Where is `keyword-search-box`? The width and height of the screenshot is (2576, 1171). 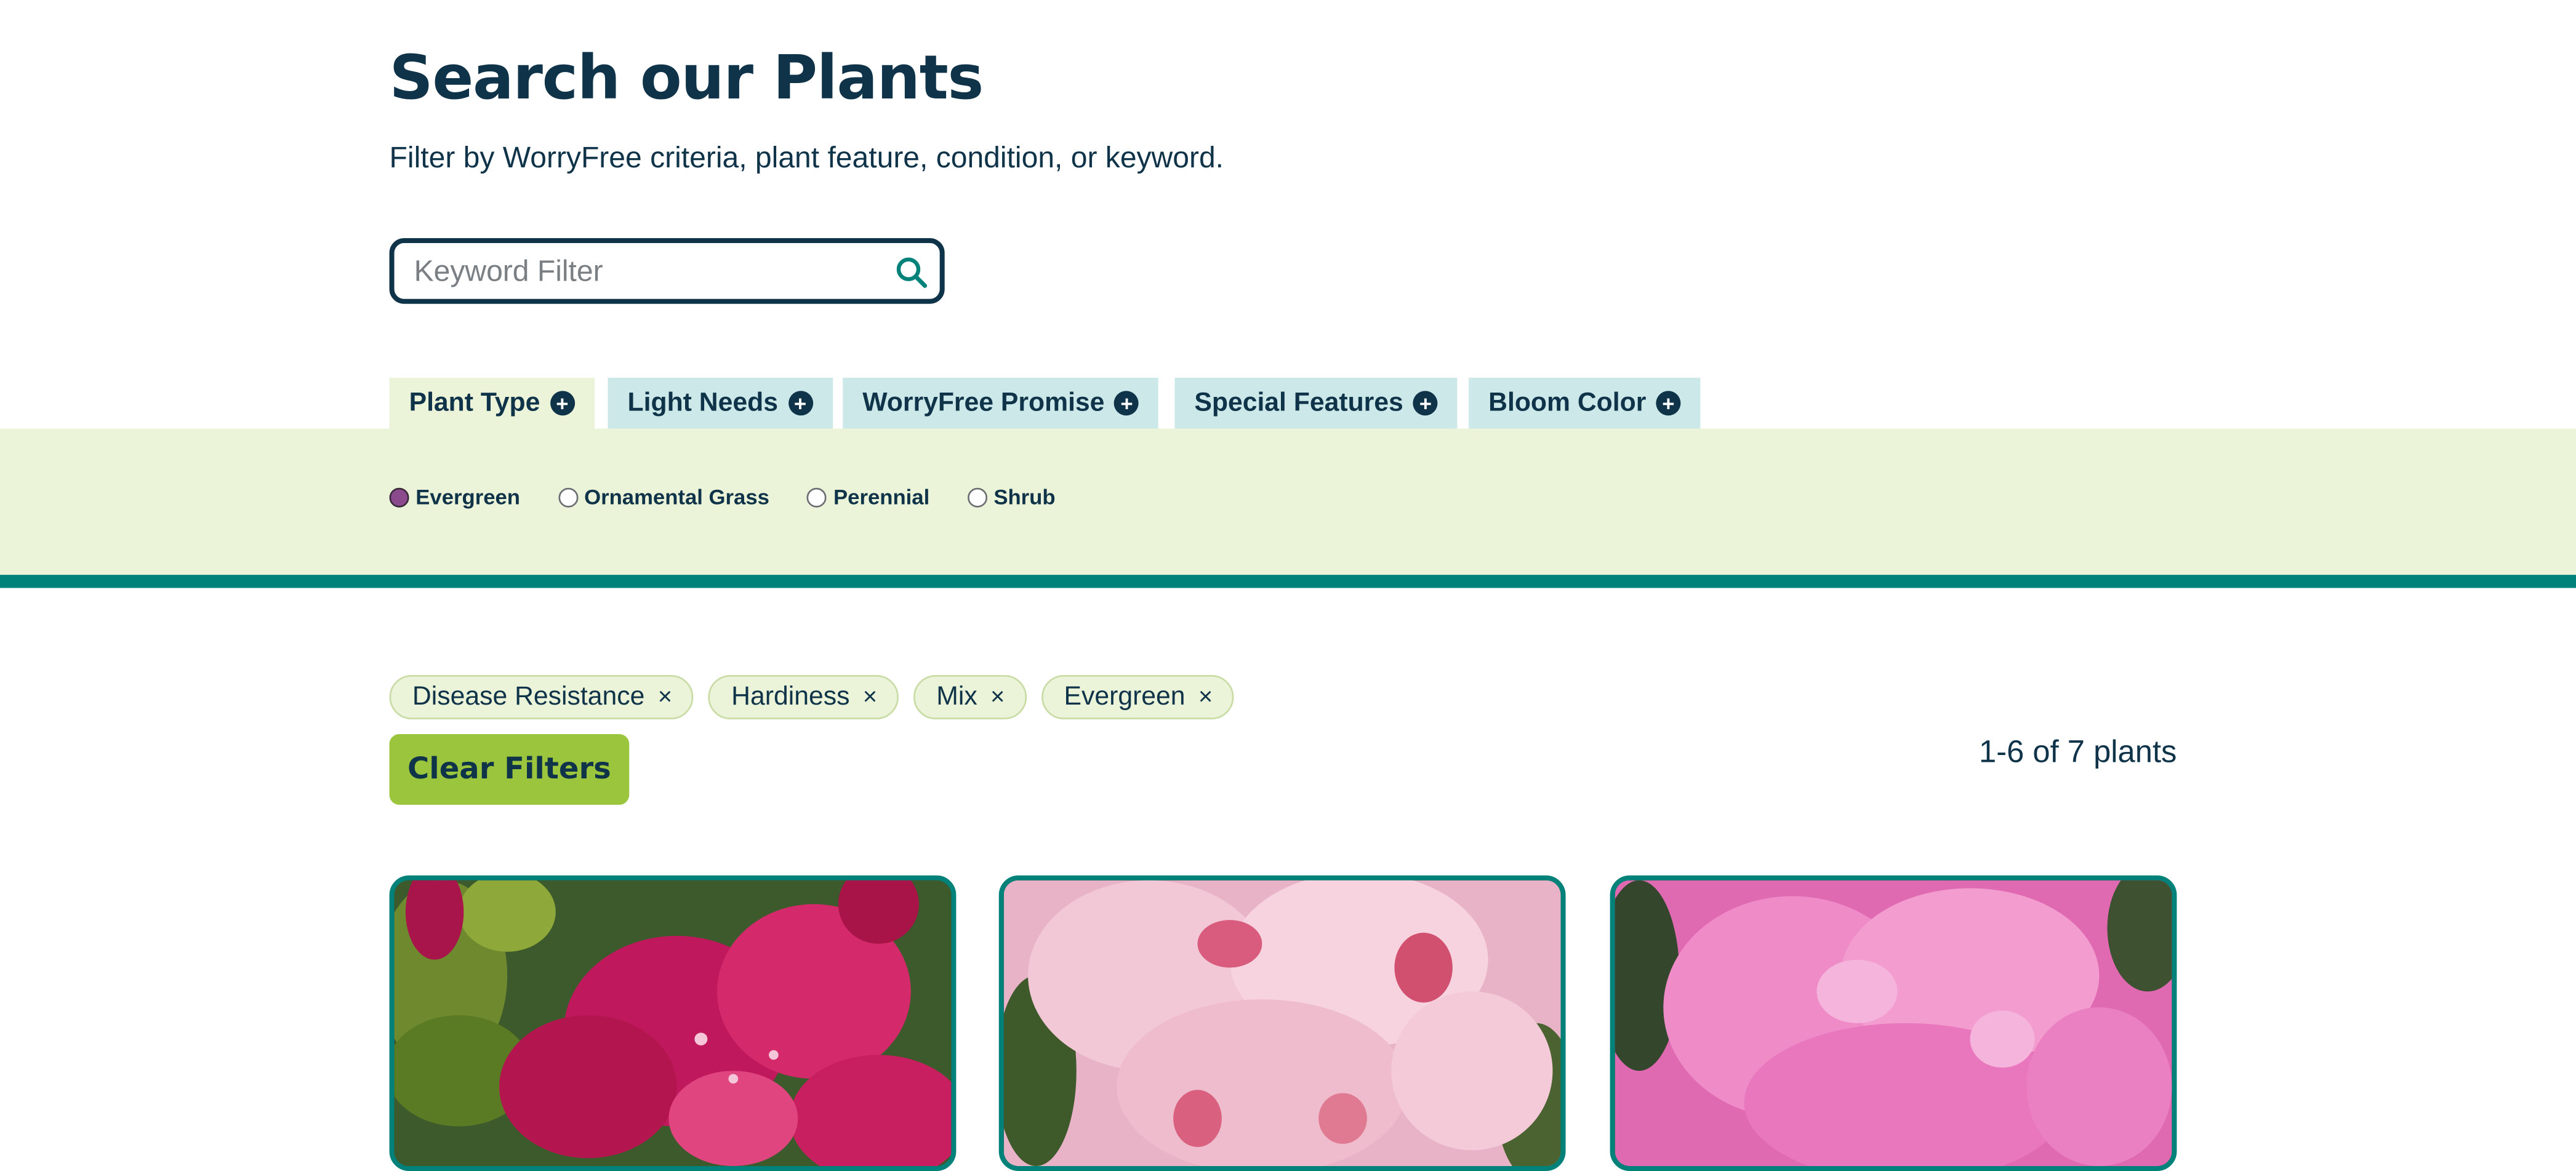 keyword-search-box is located at coordinates (667, 271).